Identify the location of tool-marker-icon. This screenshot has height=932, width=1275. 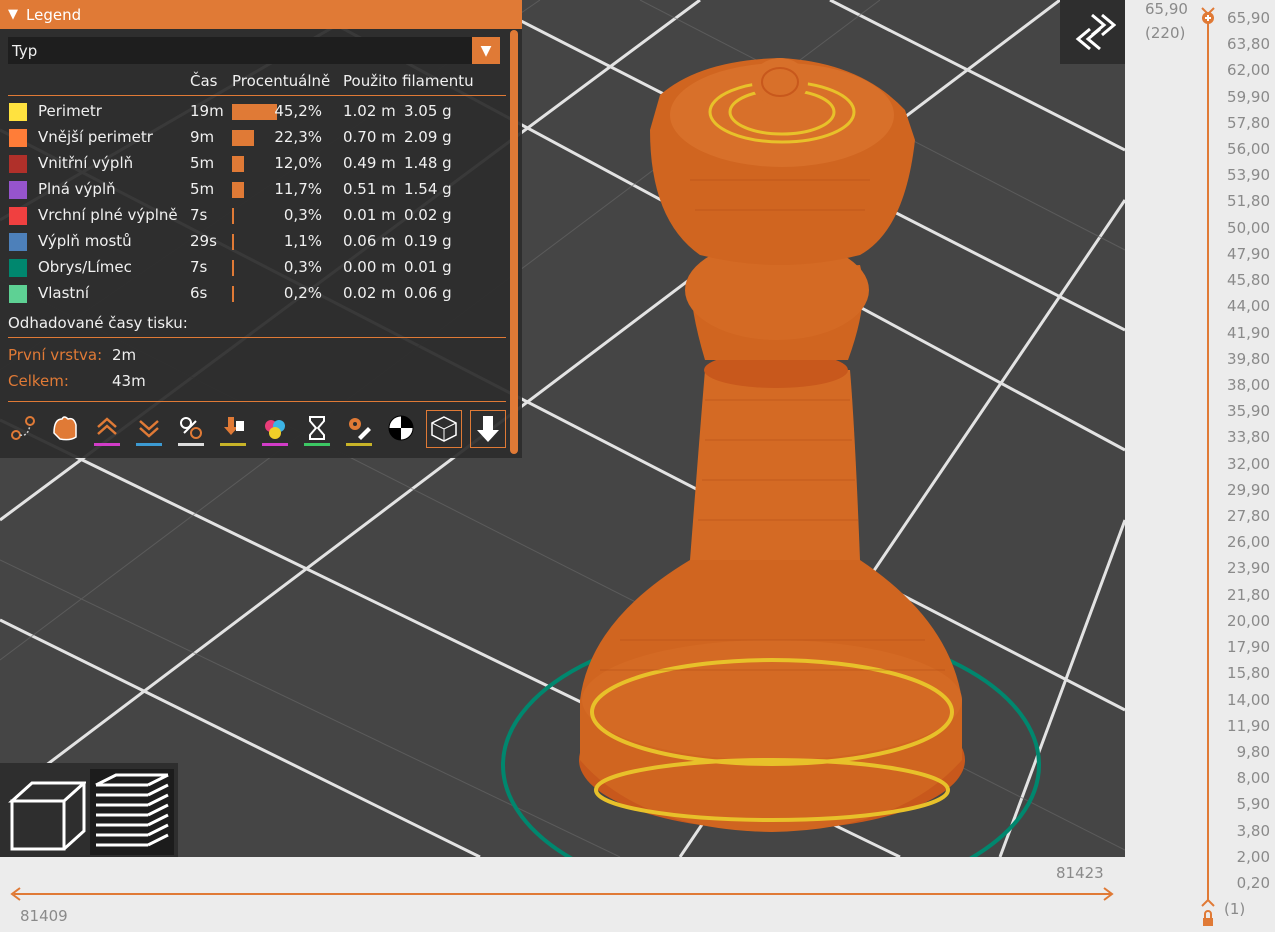
(488, 429).